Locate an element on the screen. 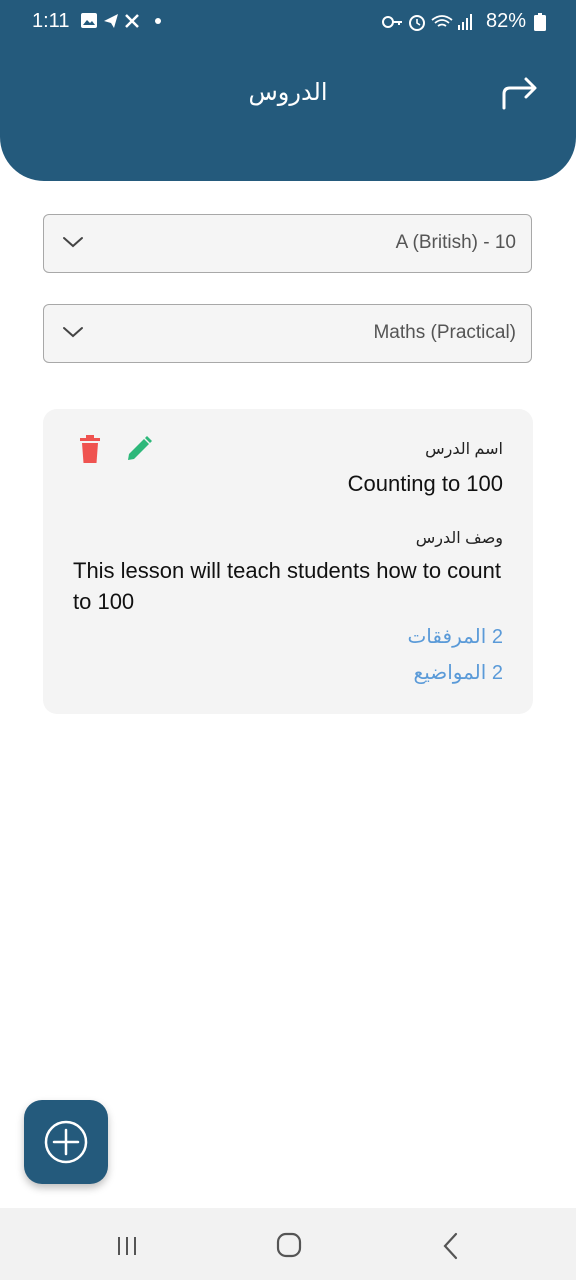 The height and width of the screenshot is (1280, 576). topics-link: 2 المواضيع is located at coordinates (458, 672).